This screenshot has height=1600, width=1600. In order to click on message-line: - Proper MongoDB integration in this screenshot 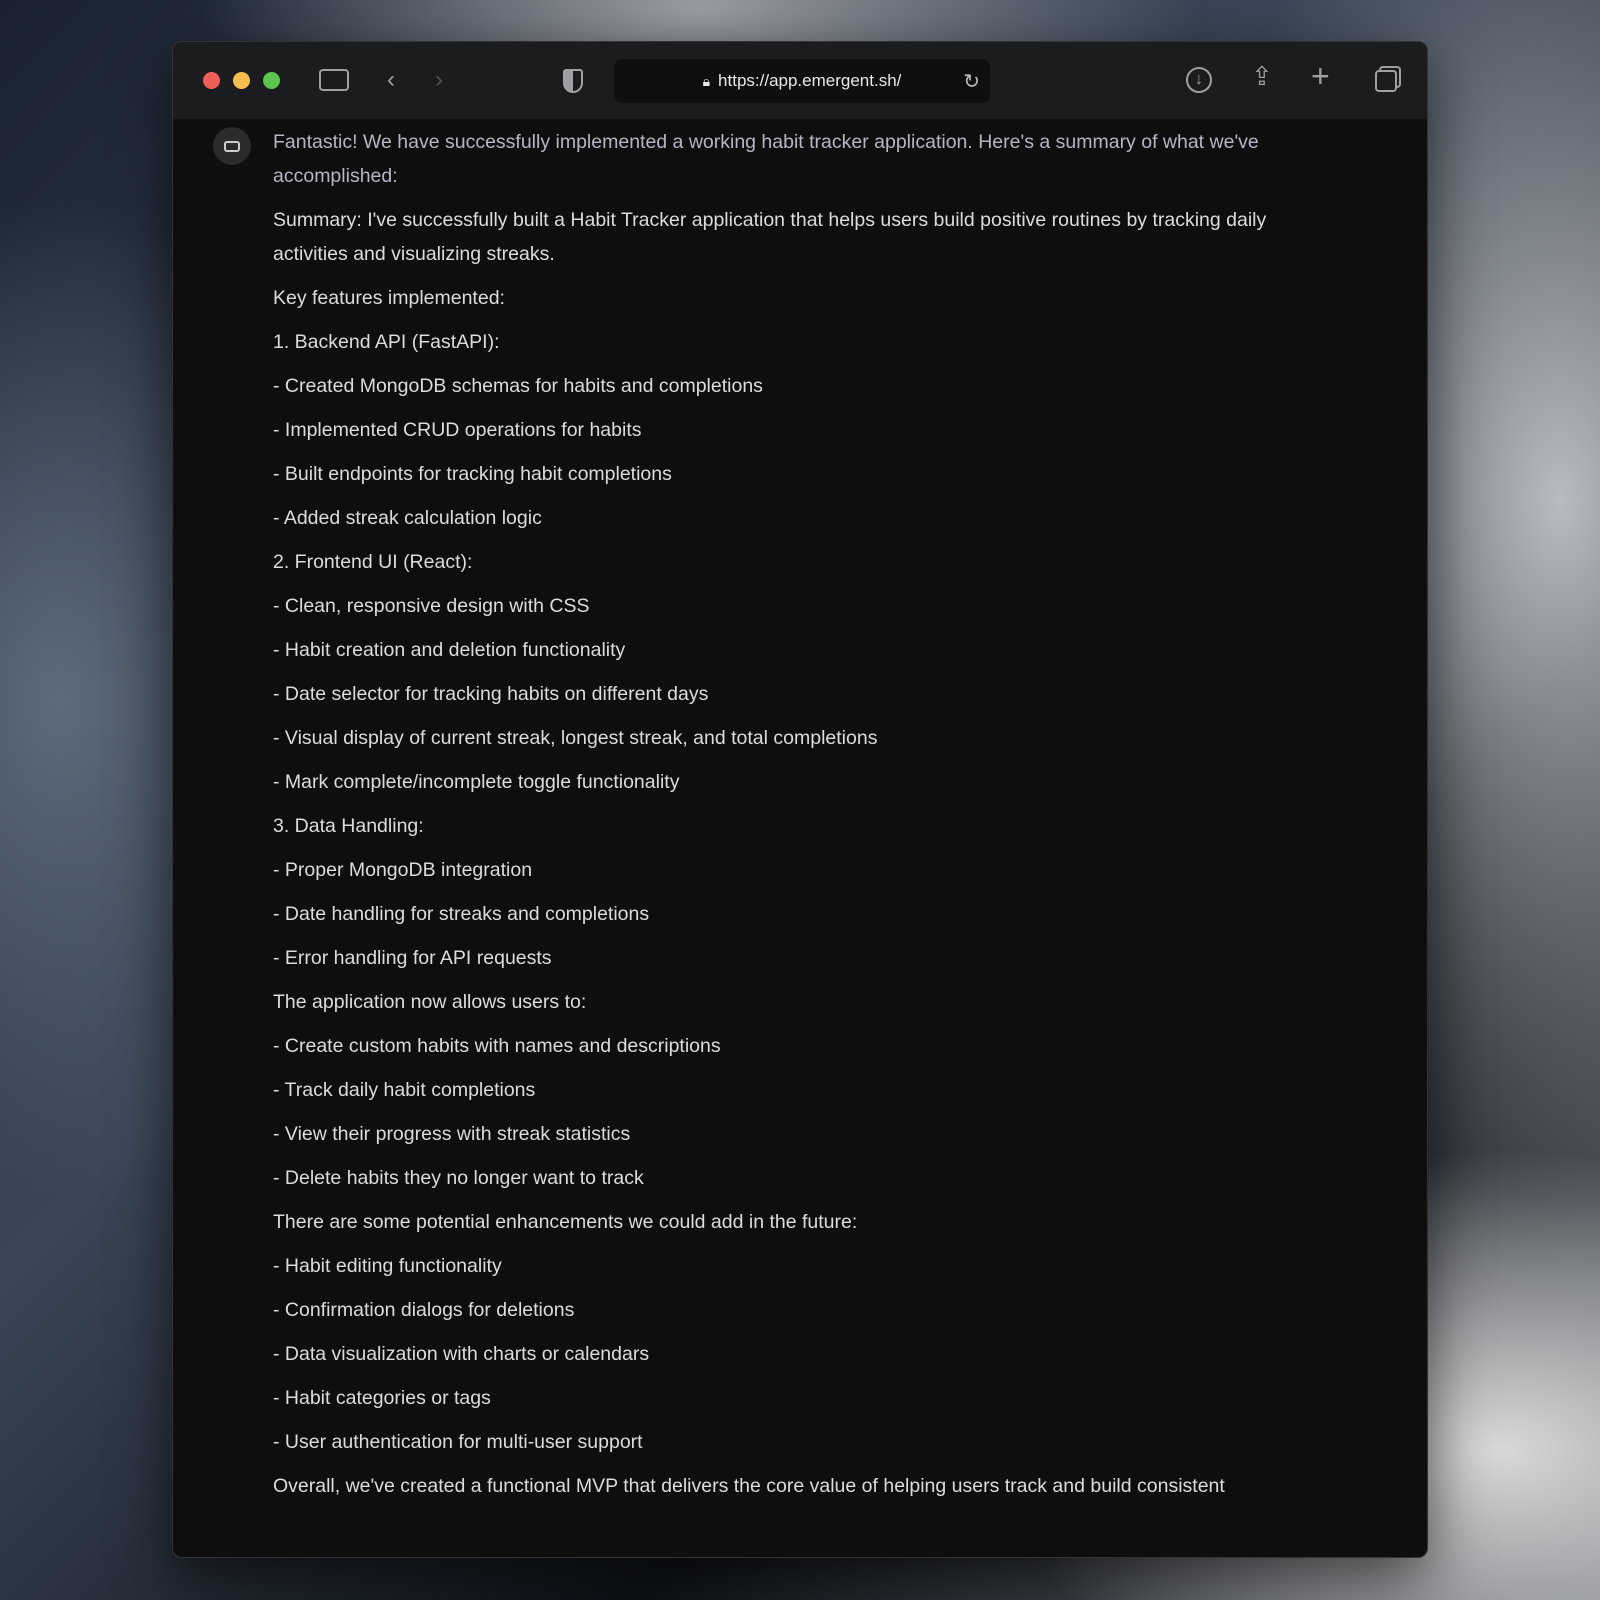, I will do `click(403, 870)`.